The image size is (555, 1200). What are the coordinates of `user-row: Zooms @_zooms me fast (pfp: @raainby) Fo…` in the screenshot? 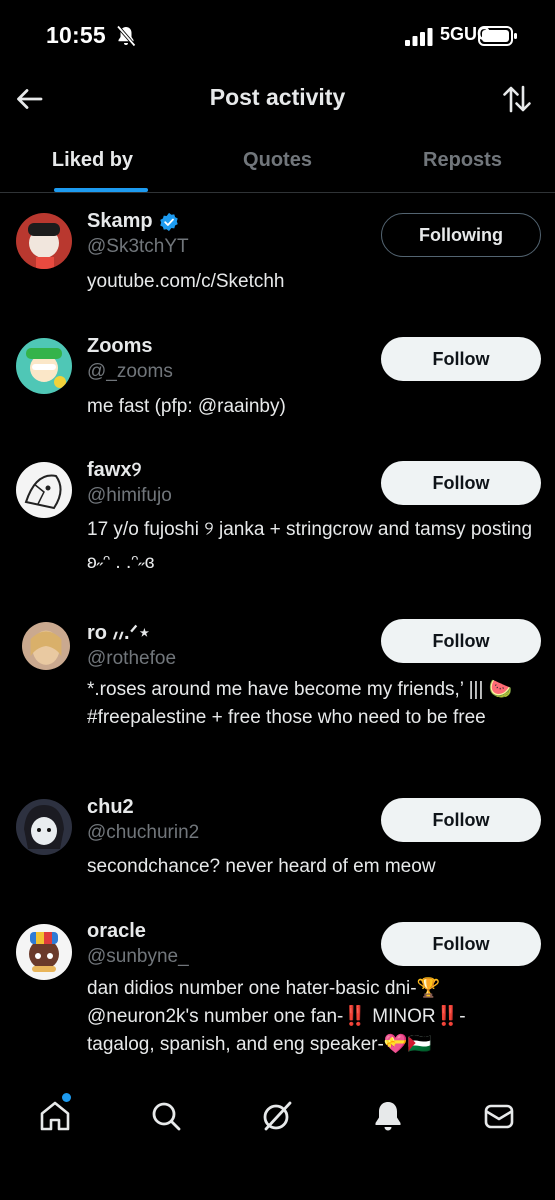 It's located at (277, 380).